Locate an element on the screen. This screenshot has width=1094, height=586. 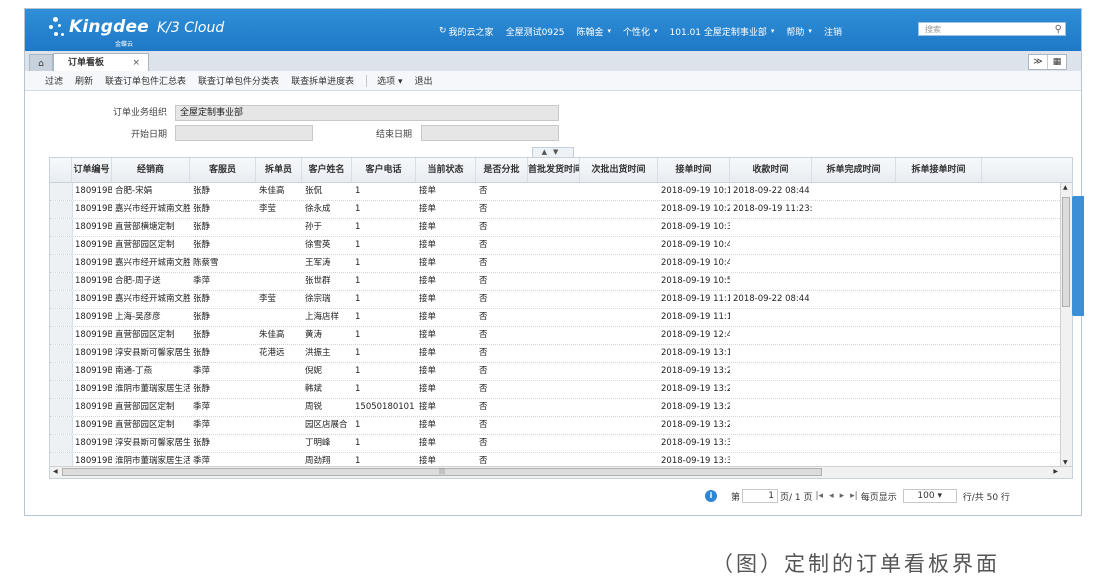
table-cell: 直营部横塘定制 is located at coordinates (151, 227).